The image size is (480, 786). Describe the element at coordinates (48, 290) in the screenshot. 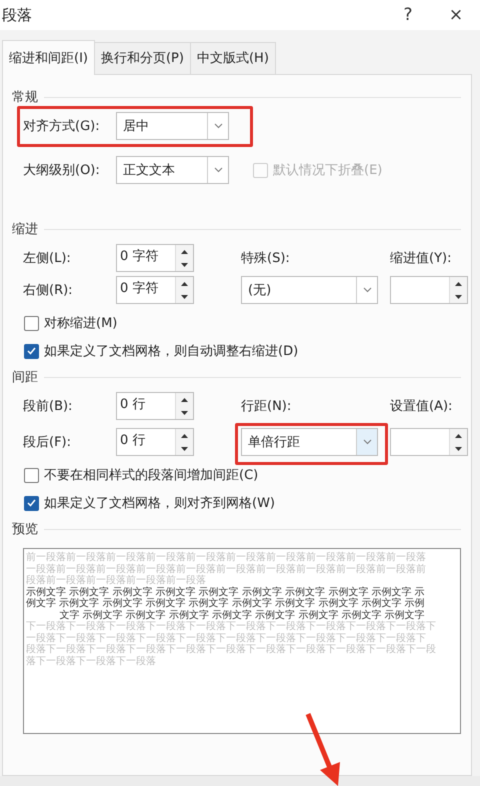

I see `field-label: 右侧(R):` at that location.